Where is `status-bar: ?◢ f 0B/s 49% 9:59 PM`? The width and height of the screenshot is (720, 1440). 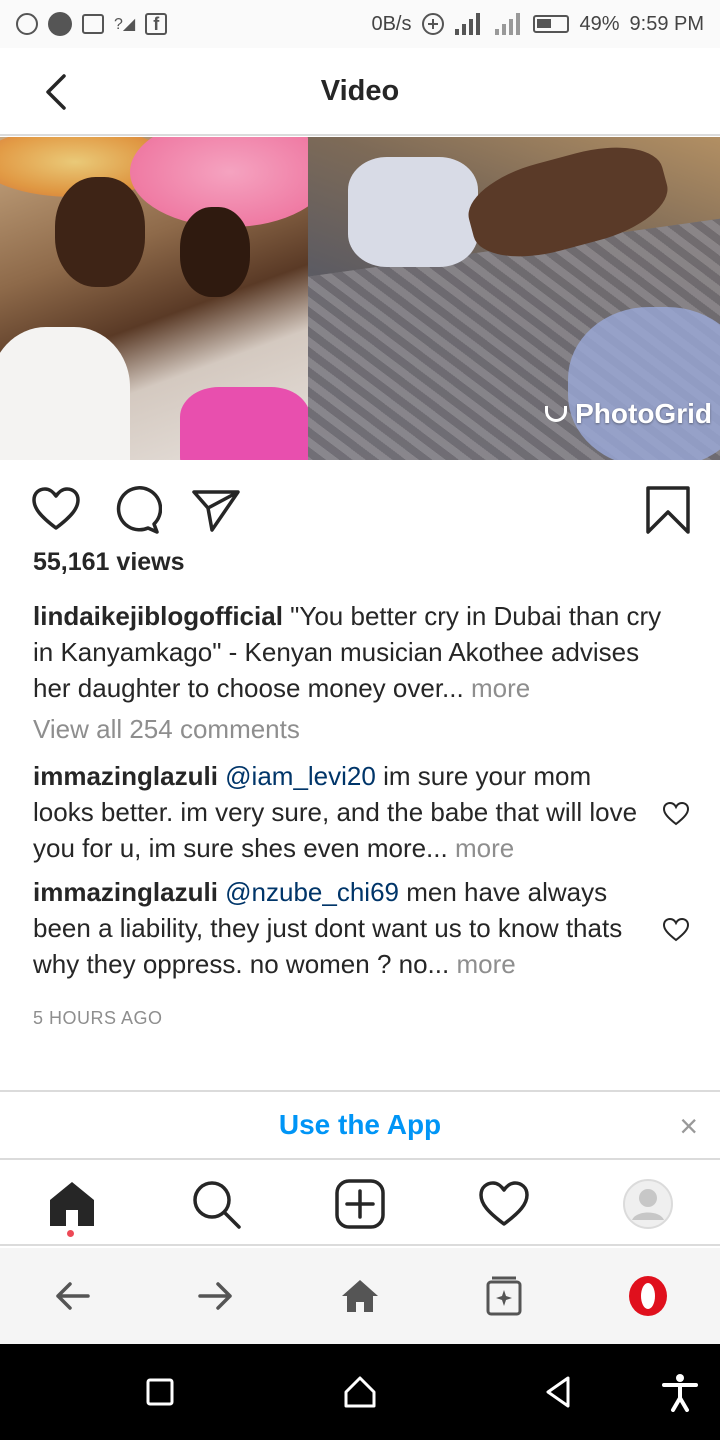 status-bar: ?◢ f 0B/s 49% 9:59 PM is located at coordinates (360, 24).